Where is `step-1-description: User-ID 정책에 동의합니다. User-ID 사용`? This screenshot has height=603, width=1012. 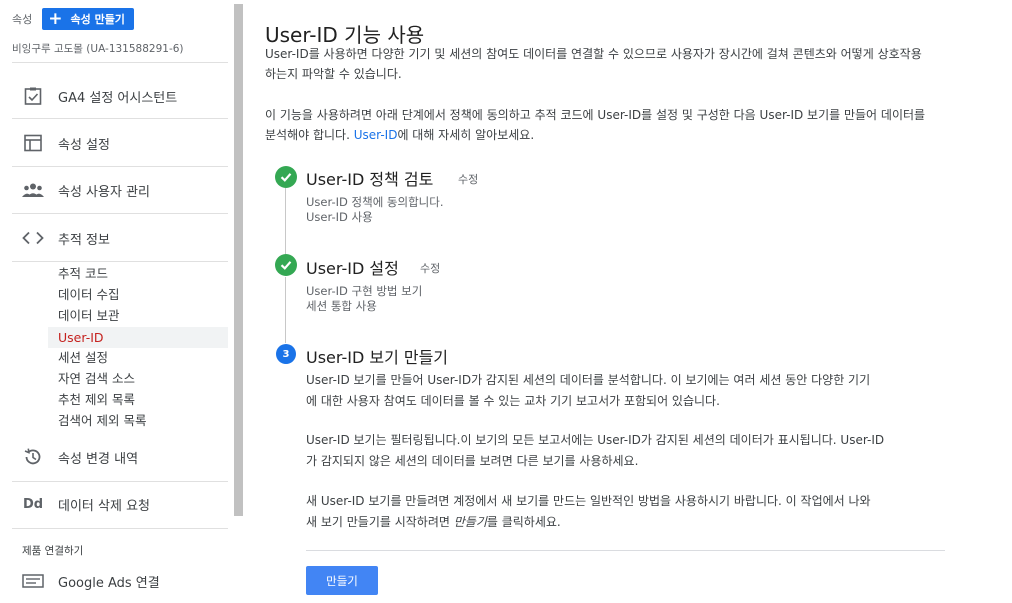
step-1-description: User-ID 정책에 동의합니다. User-ID 사용 is located at coordinates (374, 210).